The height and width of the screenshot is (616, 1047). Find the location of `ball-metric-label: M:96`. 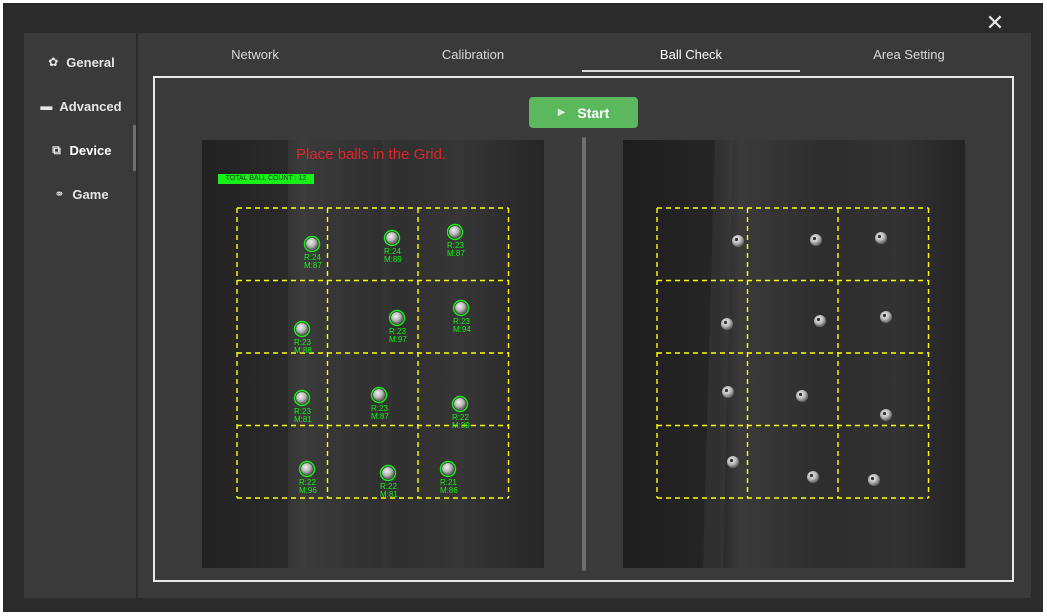

ball-metric-label: M:96 is located at coordinates (308, 490).